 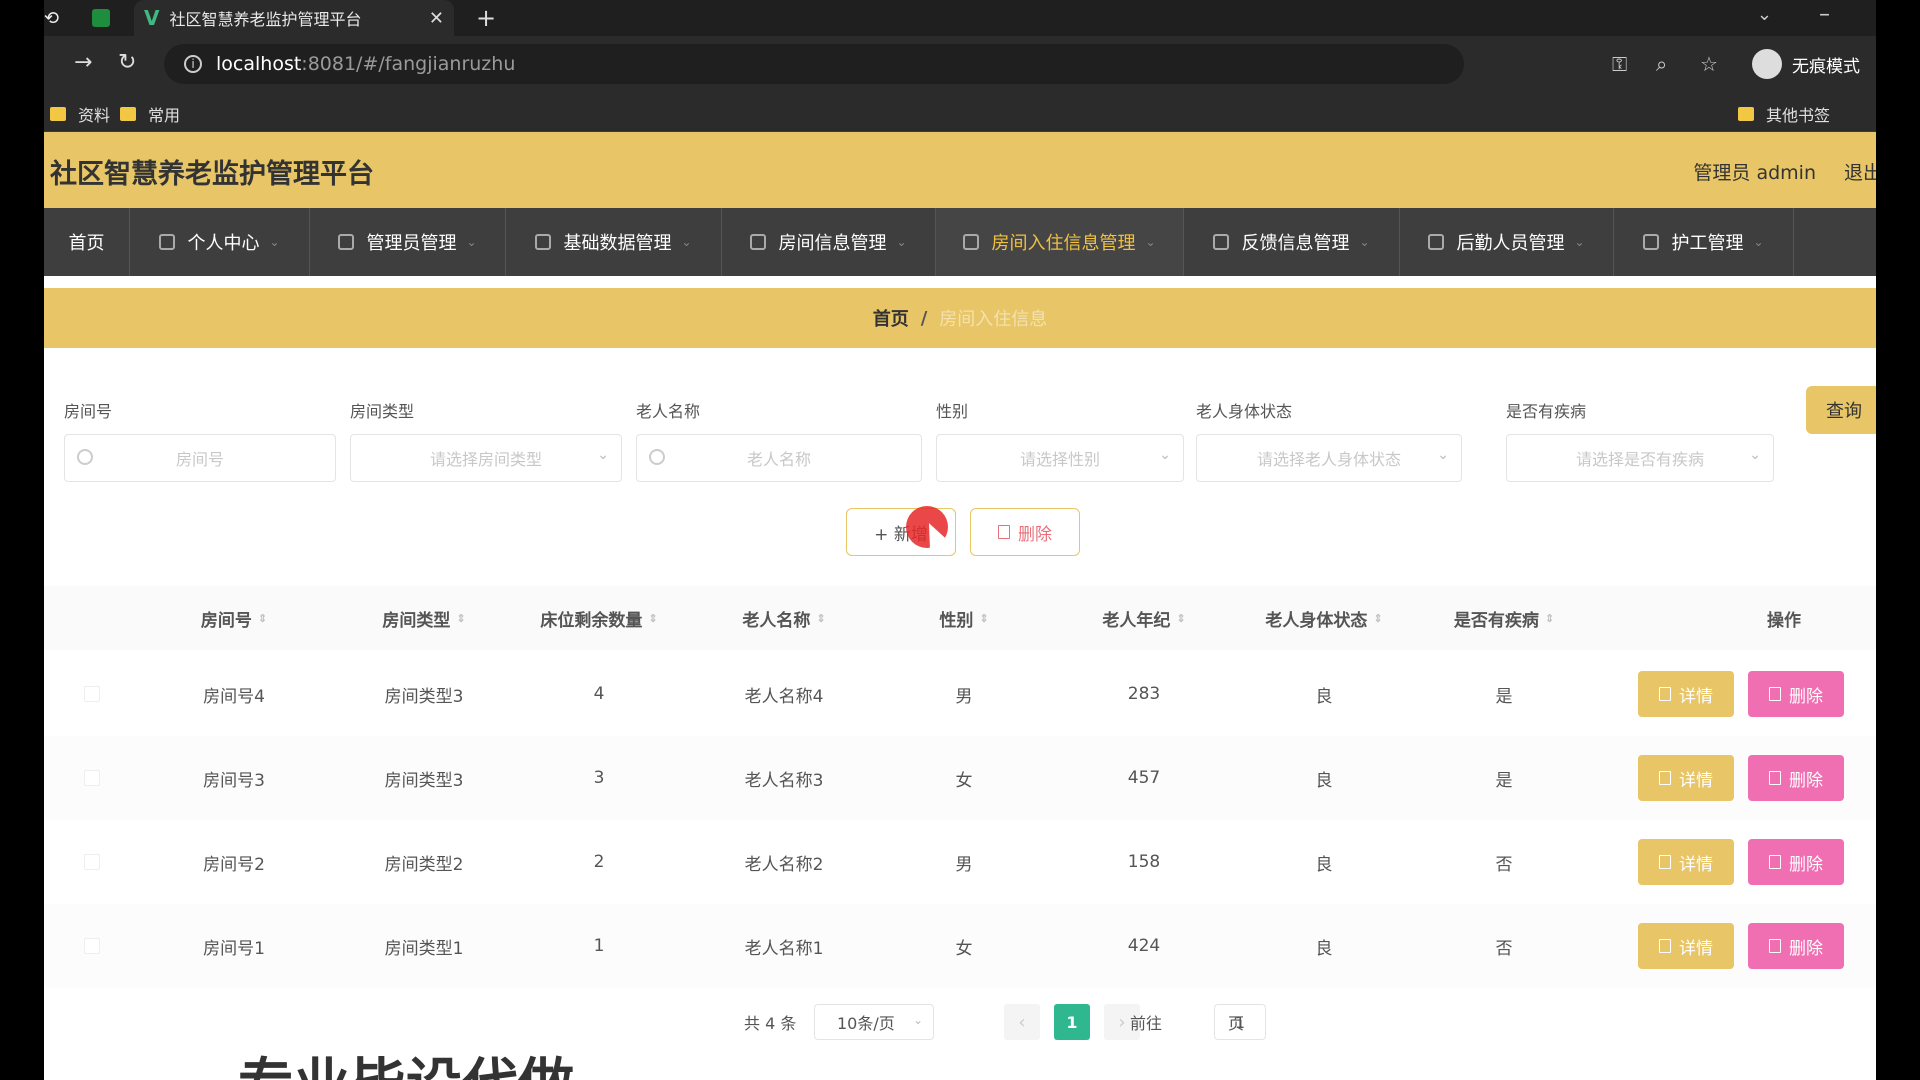 What do you see at coordinates (1072, 1022) in the screenshot?
I see `page-number-current: 1` at bounding box center [1072, 1022].